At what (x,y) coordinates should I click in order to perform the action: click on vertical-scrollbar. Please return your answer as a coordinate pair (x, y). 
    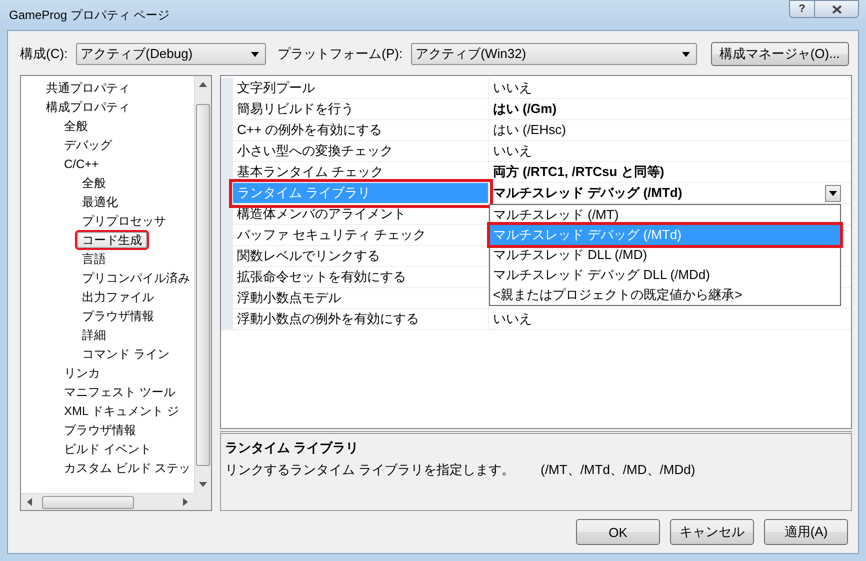
    Looking at the image, I should click on (202, 284).